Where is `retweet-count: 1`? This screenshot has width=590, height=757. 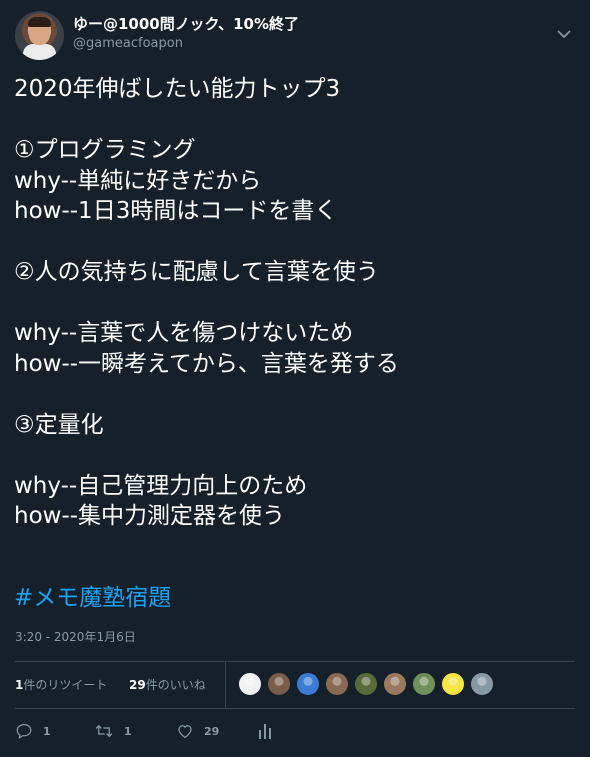 retweet-count: 1 is located at coordinates (128, 731).